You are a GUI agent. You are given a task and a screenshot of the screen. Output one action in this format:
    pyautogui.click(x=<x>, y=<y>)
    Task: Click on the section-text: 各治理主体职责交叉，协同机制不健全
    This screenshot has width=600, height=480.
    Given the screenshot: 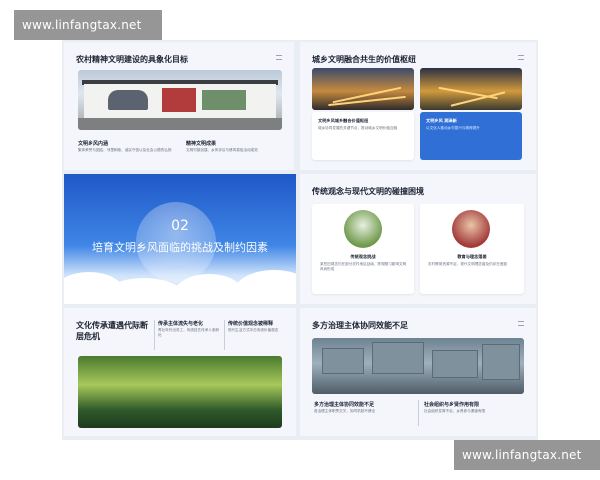 What is the action you would take?
    pyautogui.click(x=345, y=411)
    